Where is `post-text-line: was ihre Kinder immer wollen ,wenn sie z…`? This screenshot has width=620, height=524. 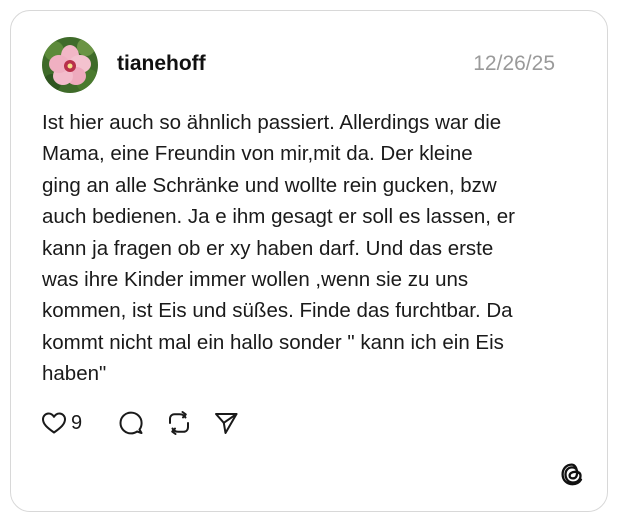
post-text-line: was ihre Kinder immer wollen ,wenn sie z… is located at coordinates (255, 280).